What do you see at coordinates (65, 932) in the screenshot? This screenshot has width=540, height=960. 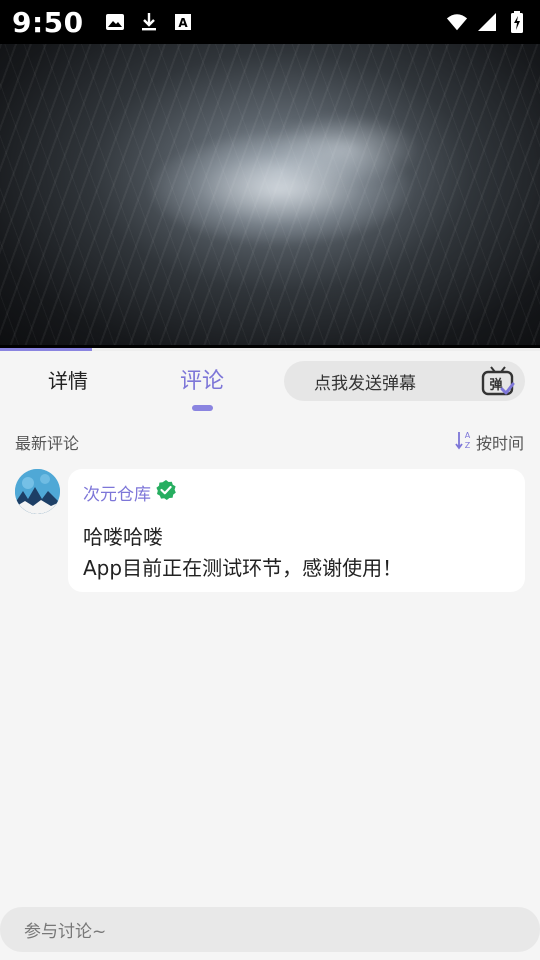 I see `discussion-input-placeholder: 参与讨论~` at bounding box center [65, 932].